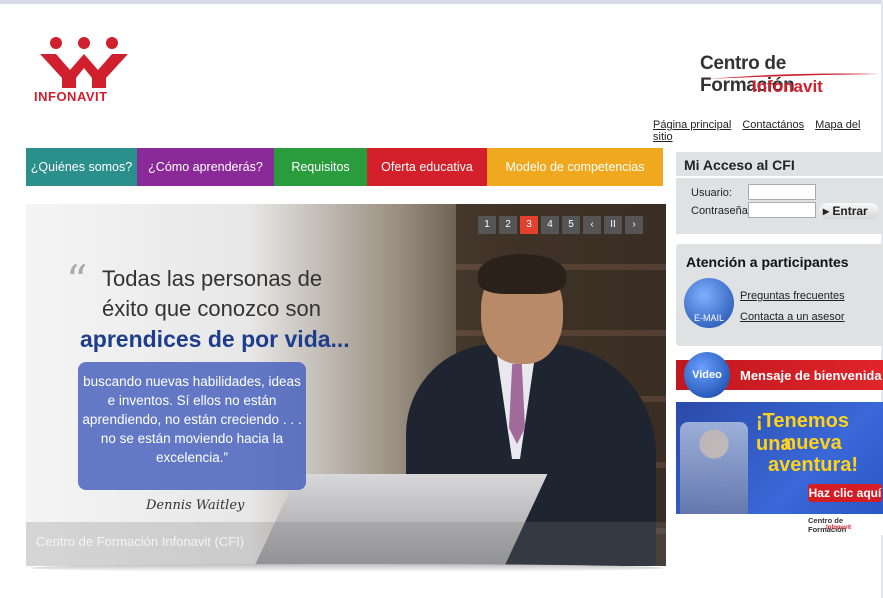  Describe the element at coordinates (792, 317) in the screenshot. I see `contact-advisor-link: Contacta a un asesor` at that location.